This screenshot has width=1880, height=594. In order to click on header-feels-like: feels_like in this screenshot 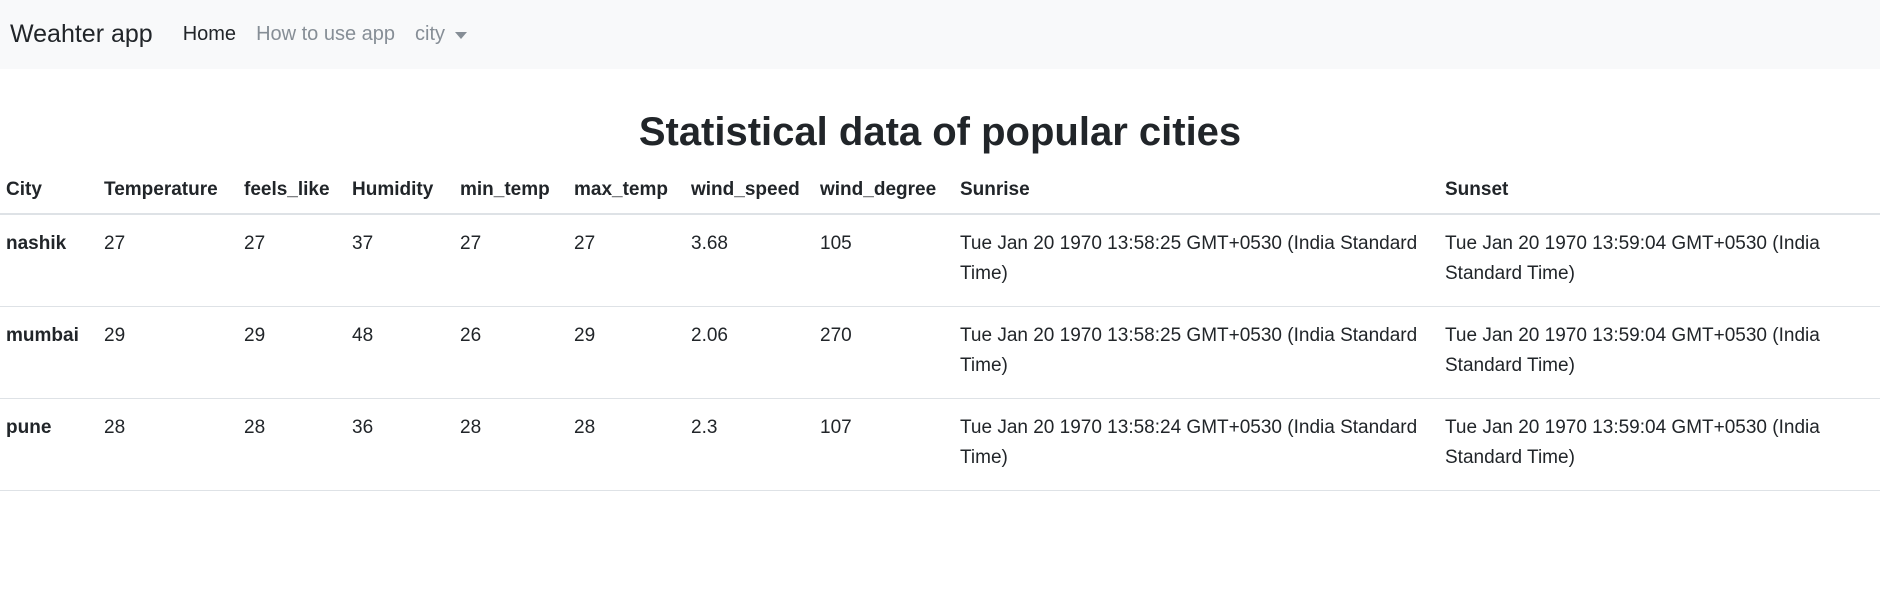, I will do `click(292, 192)`.